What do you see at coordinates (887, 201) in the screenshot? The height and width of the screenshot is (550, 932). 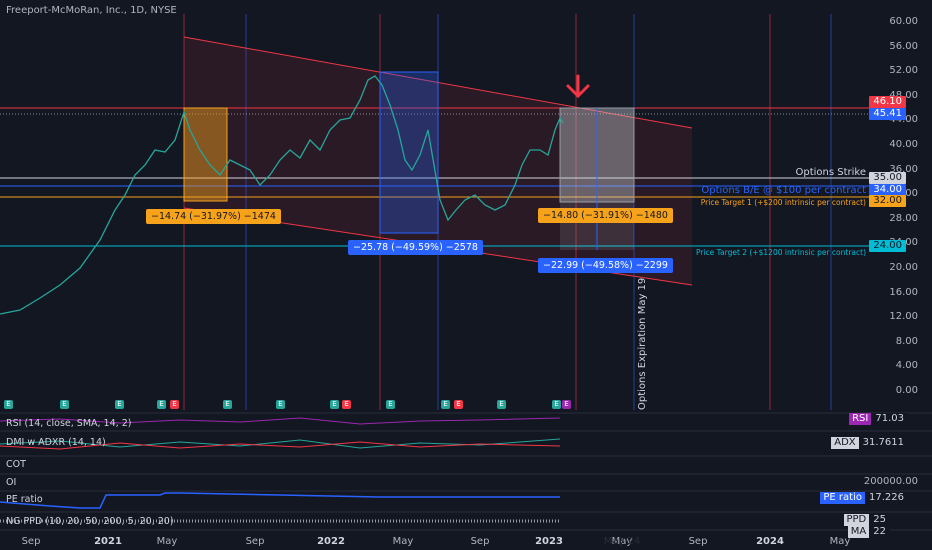 I see `target1-price-tag: 32.00` at bounding box center [887, 201].